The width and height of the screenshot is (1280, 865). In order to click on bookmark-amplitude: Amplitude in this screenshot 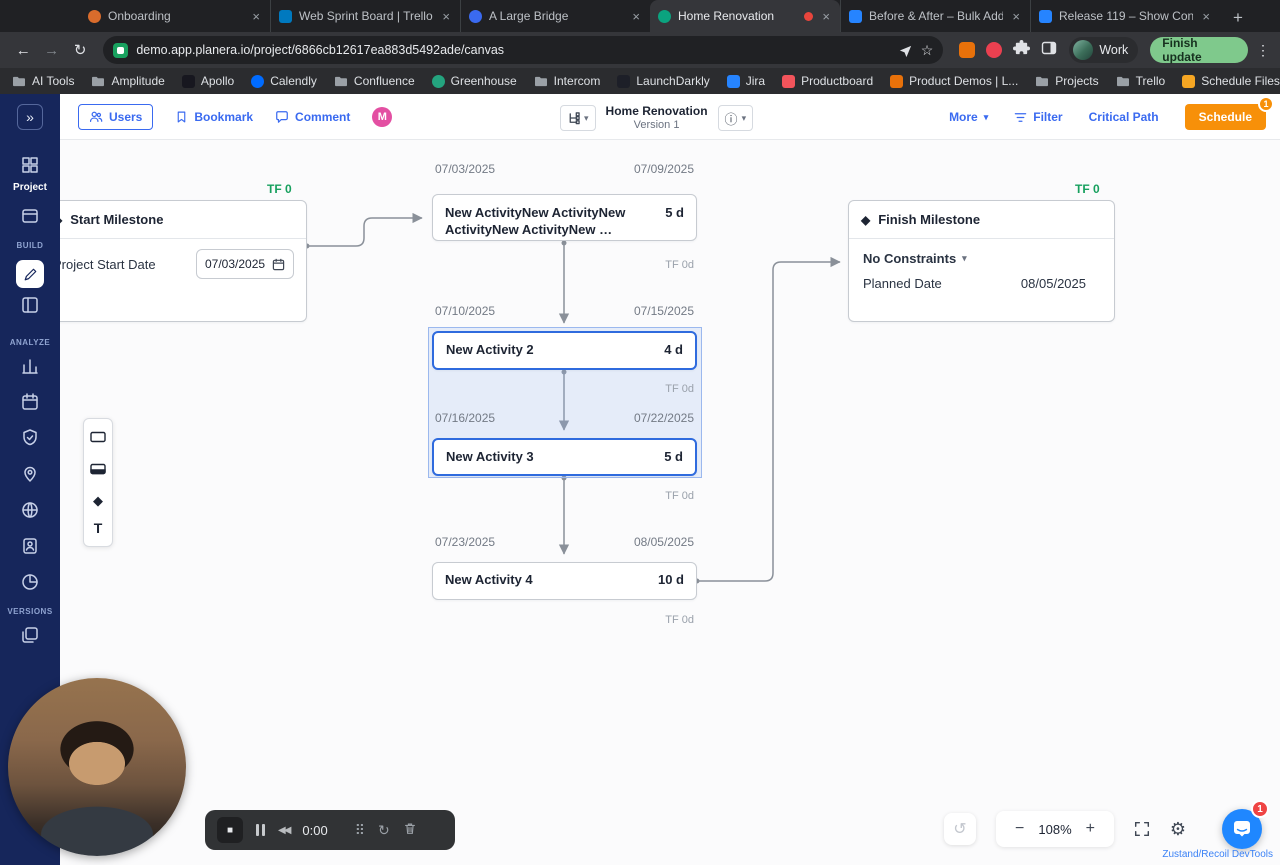, I will do `click(128, 81)`.